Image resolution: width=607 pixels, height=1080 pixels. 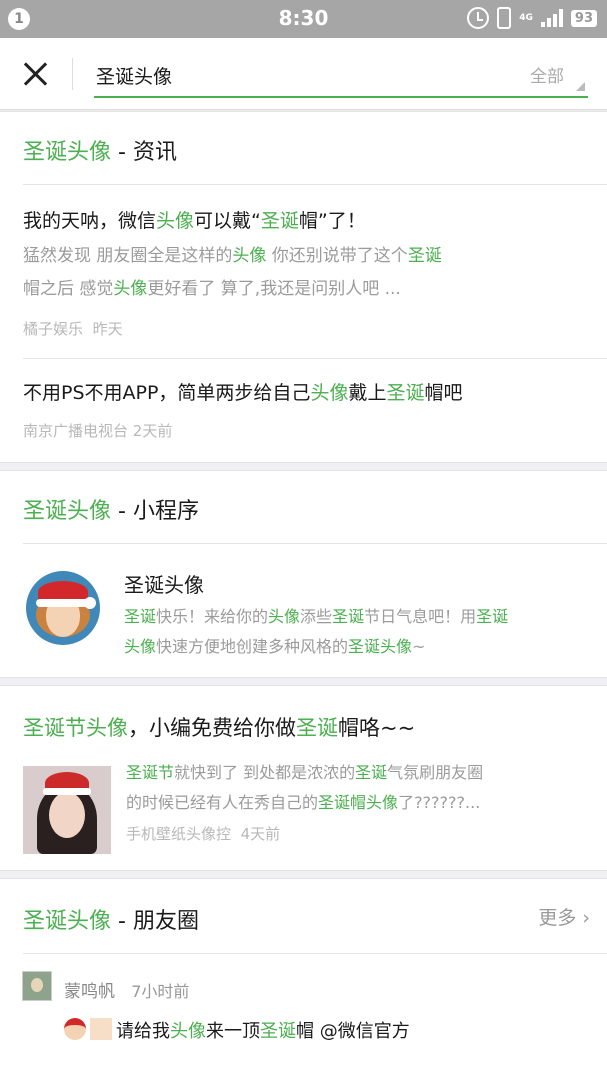 I want to click on emoji-icon, so click(x=101, y=1029).